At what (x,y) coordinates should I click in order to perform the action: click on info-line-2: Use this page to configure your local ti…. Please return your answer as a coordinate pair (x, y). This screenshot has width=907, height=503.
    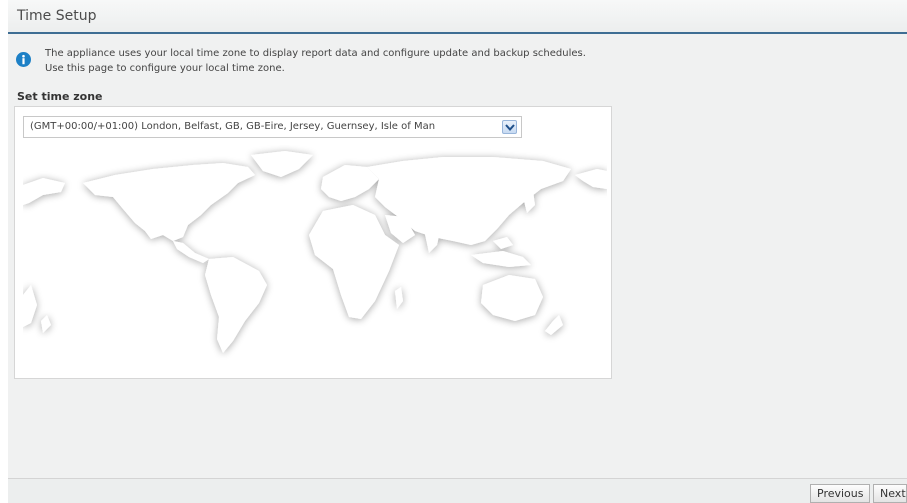
    Looking at the image, I should click on (165, 68).